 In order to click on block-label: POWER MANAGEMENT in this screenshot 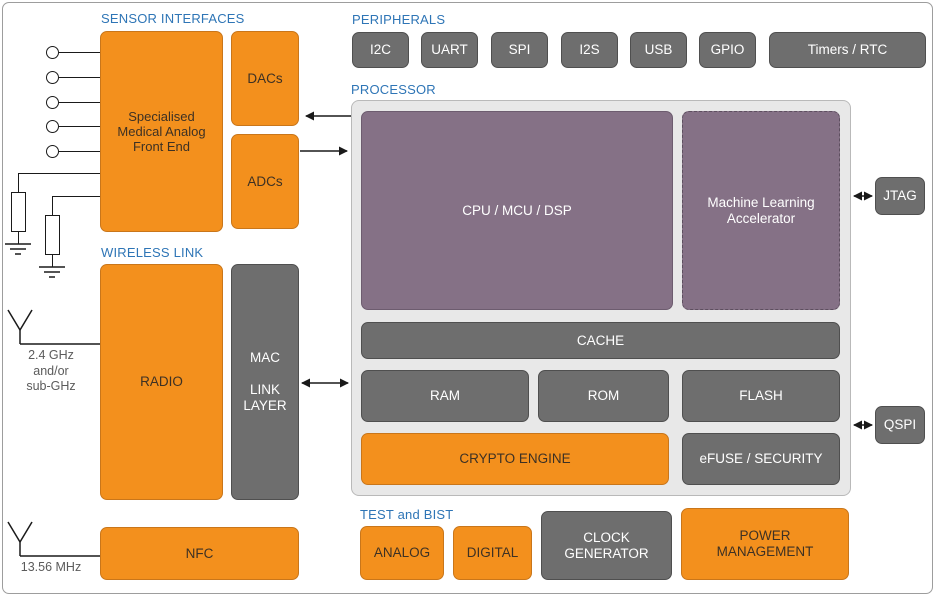, I will do `click(765, 543)`.